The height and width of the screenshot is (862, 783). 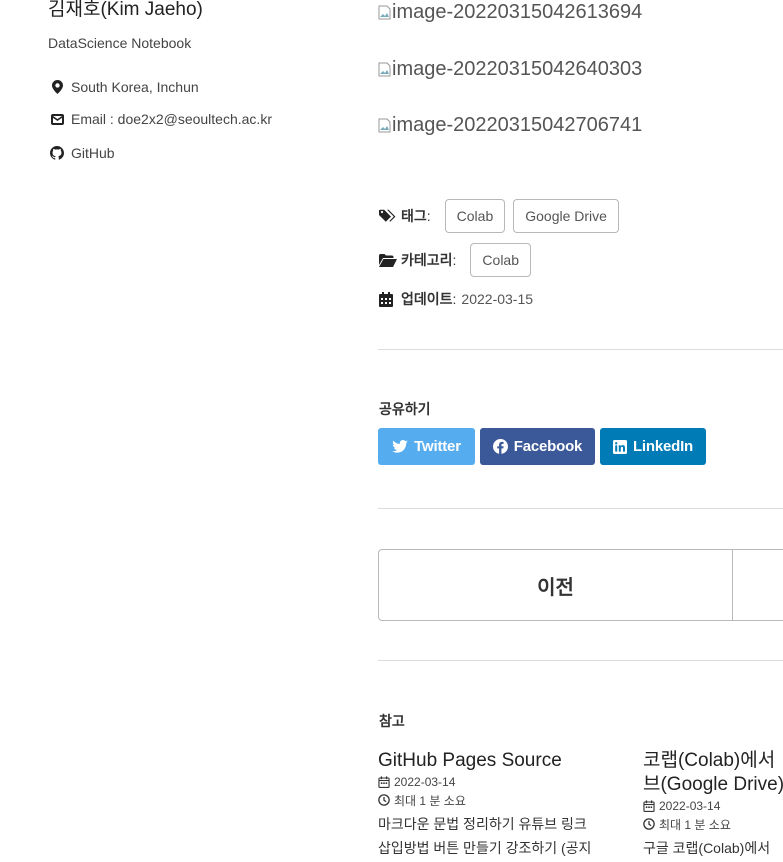 I want to click on related-post-excerpt: 마크다운 문법 정리하기 유튜브 링크, so click(x=482, y=824).